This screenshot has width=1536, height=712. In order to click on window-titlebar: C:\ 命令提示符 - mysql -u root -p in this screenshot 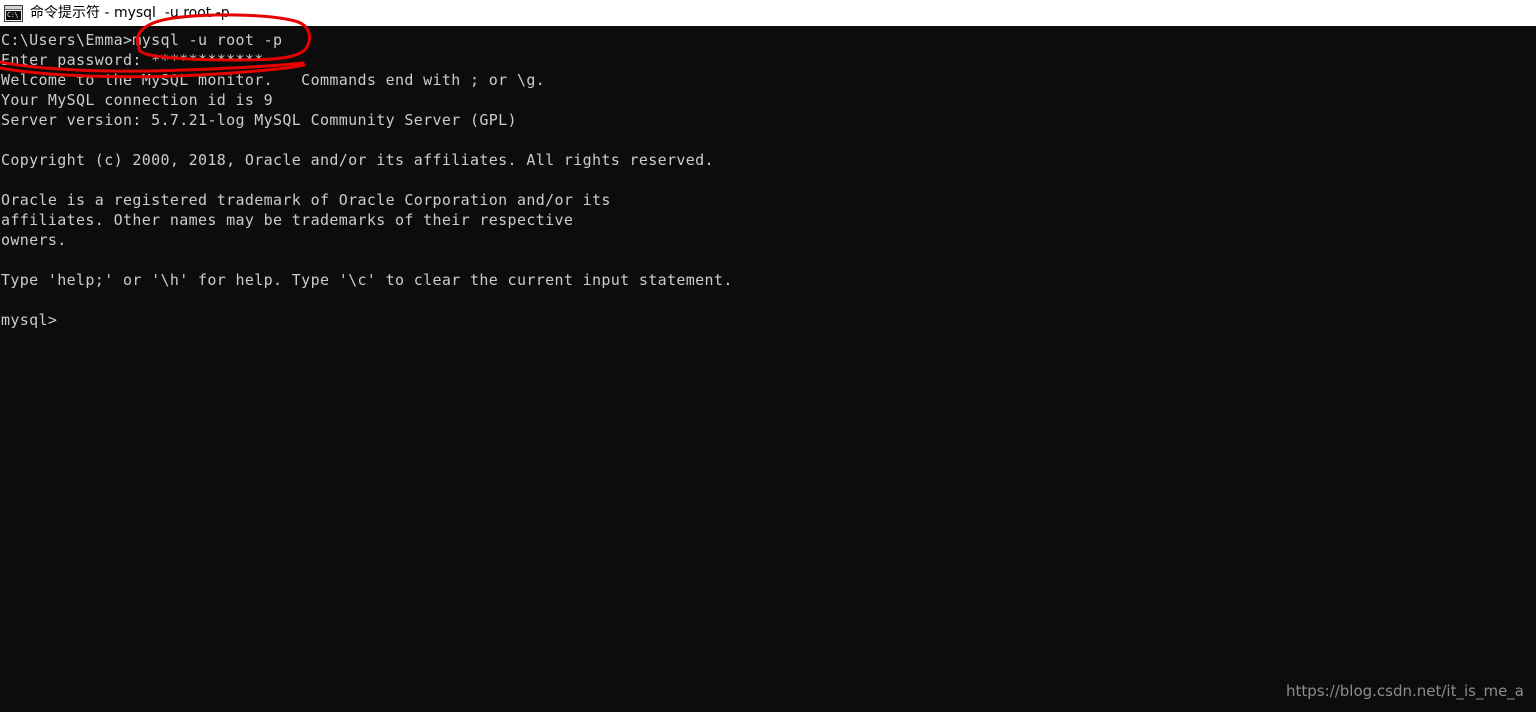, I will do `click(768, 13)`.